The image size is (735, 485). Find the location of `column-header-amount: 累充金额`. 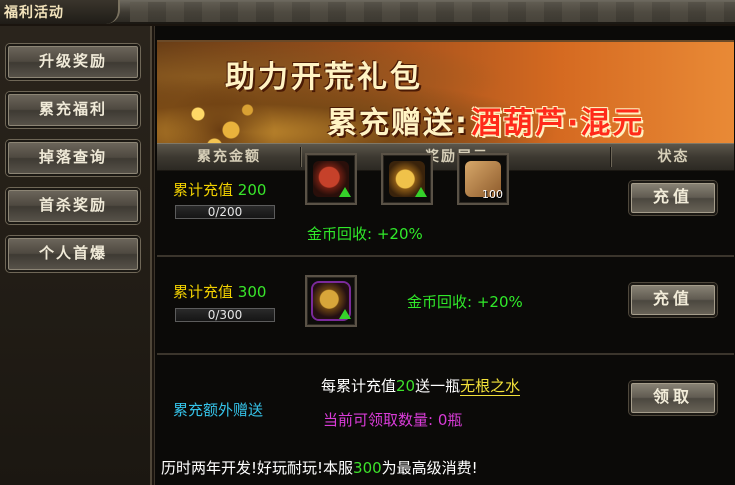

column-header-amount: 累充金额 is located at coordinates (229, 157).